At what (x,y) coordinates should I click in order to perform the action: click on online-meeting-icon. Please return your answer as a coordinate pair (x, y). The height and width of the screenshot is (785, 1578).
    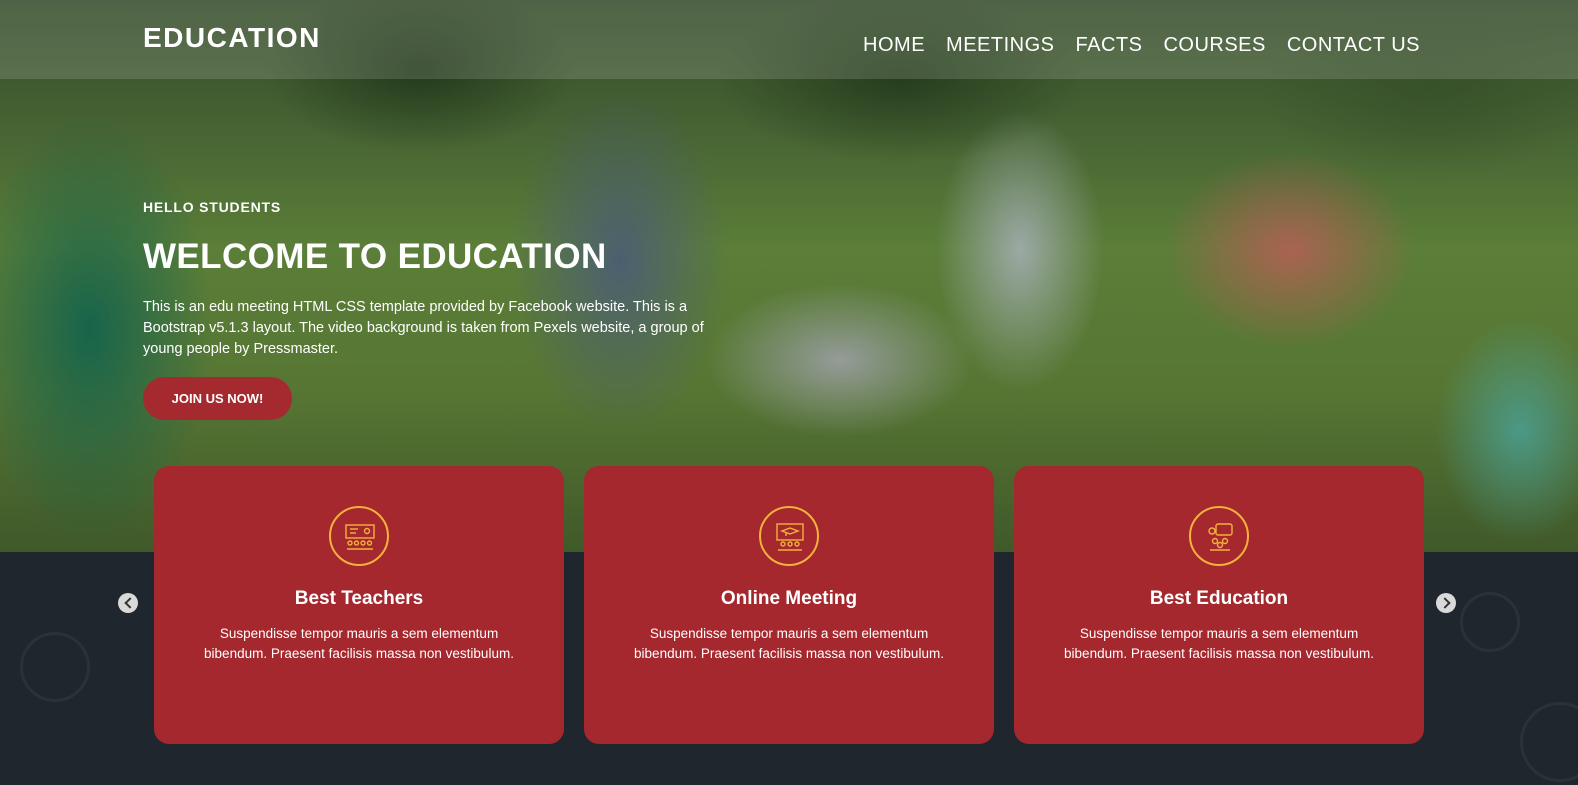
    Looking at the image, I should click on (789, 536).